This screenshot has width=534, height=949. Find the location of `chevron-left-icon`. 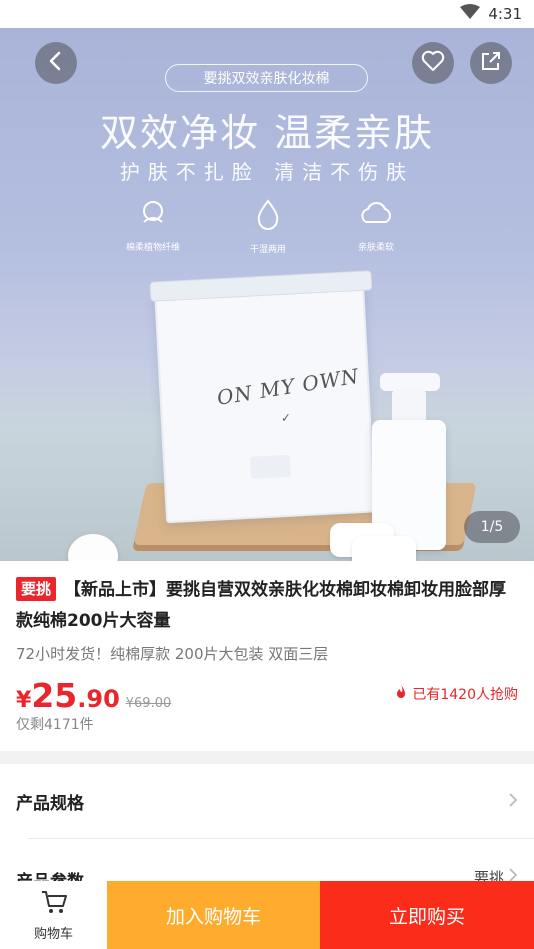

chevron-left-icon is located at coordinates (56, 63).